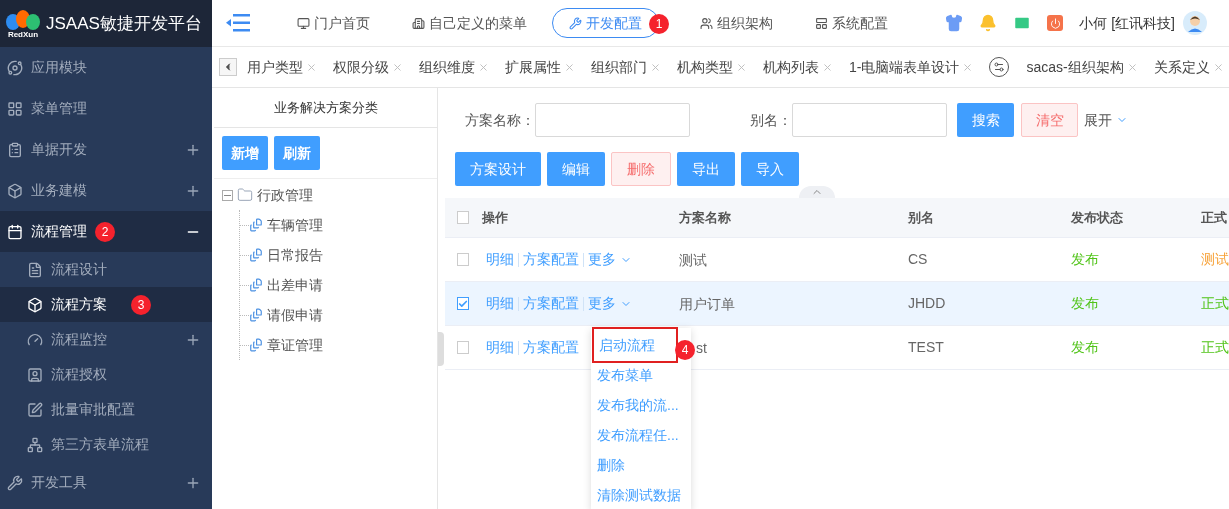 This screenshot has width=1229, height=509. I want to click on page-tab: 机构列表, so click(791, 67).